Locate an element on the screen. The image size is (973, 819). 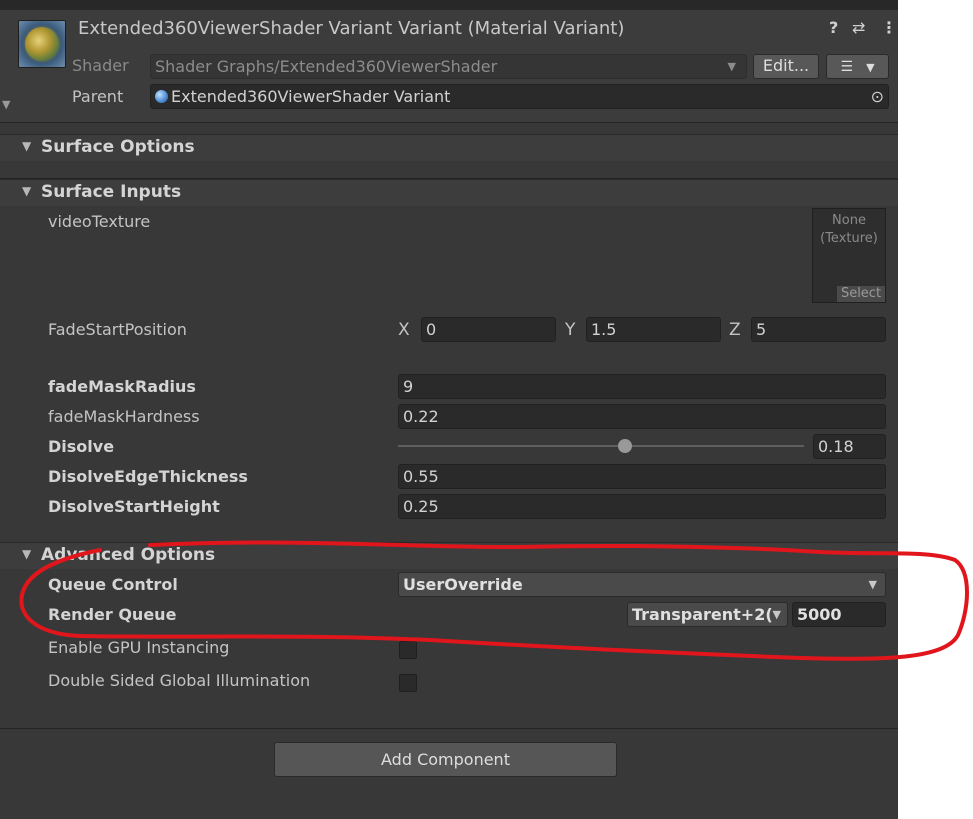
add-component-button: Add Component is located at coordinates (445, 759).